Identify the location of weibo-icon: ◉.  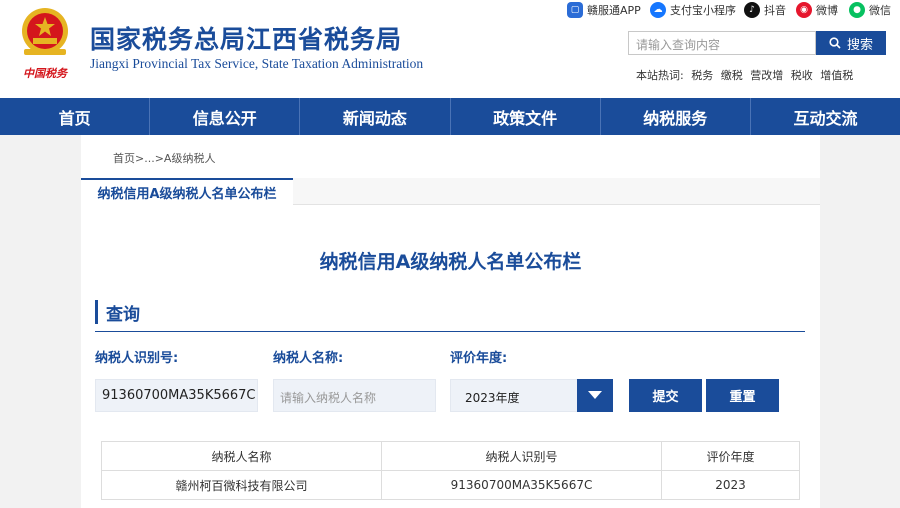
(804, 10).